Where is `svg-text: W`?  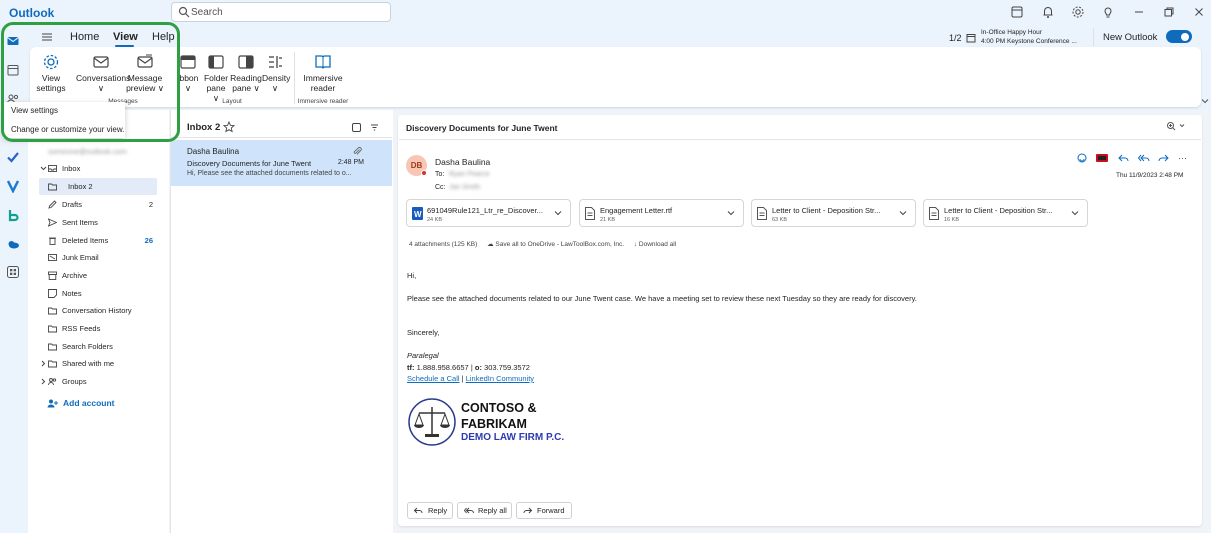 svg-text: W is located at coordinates (418, 214).